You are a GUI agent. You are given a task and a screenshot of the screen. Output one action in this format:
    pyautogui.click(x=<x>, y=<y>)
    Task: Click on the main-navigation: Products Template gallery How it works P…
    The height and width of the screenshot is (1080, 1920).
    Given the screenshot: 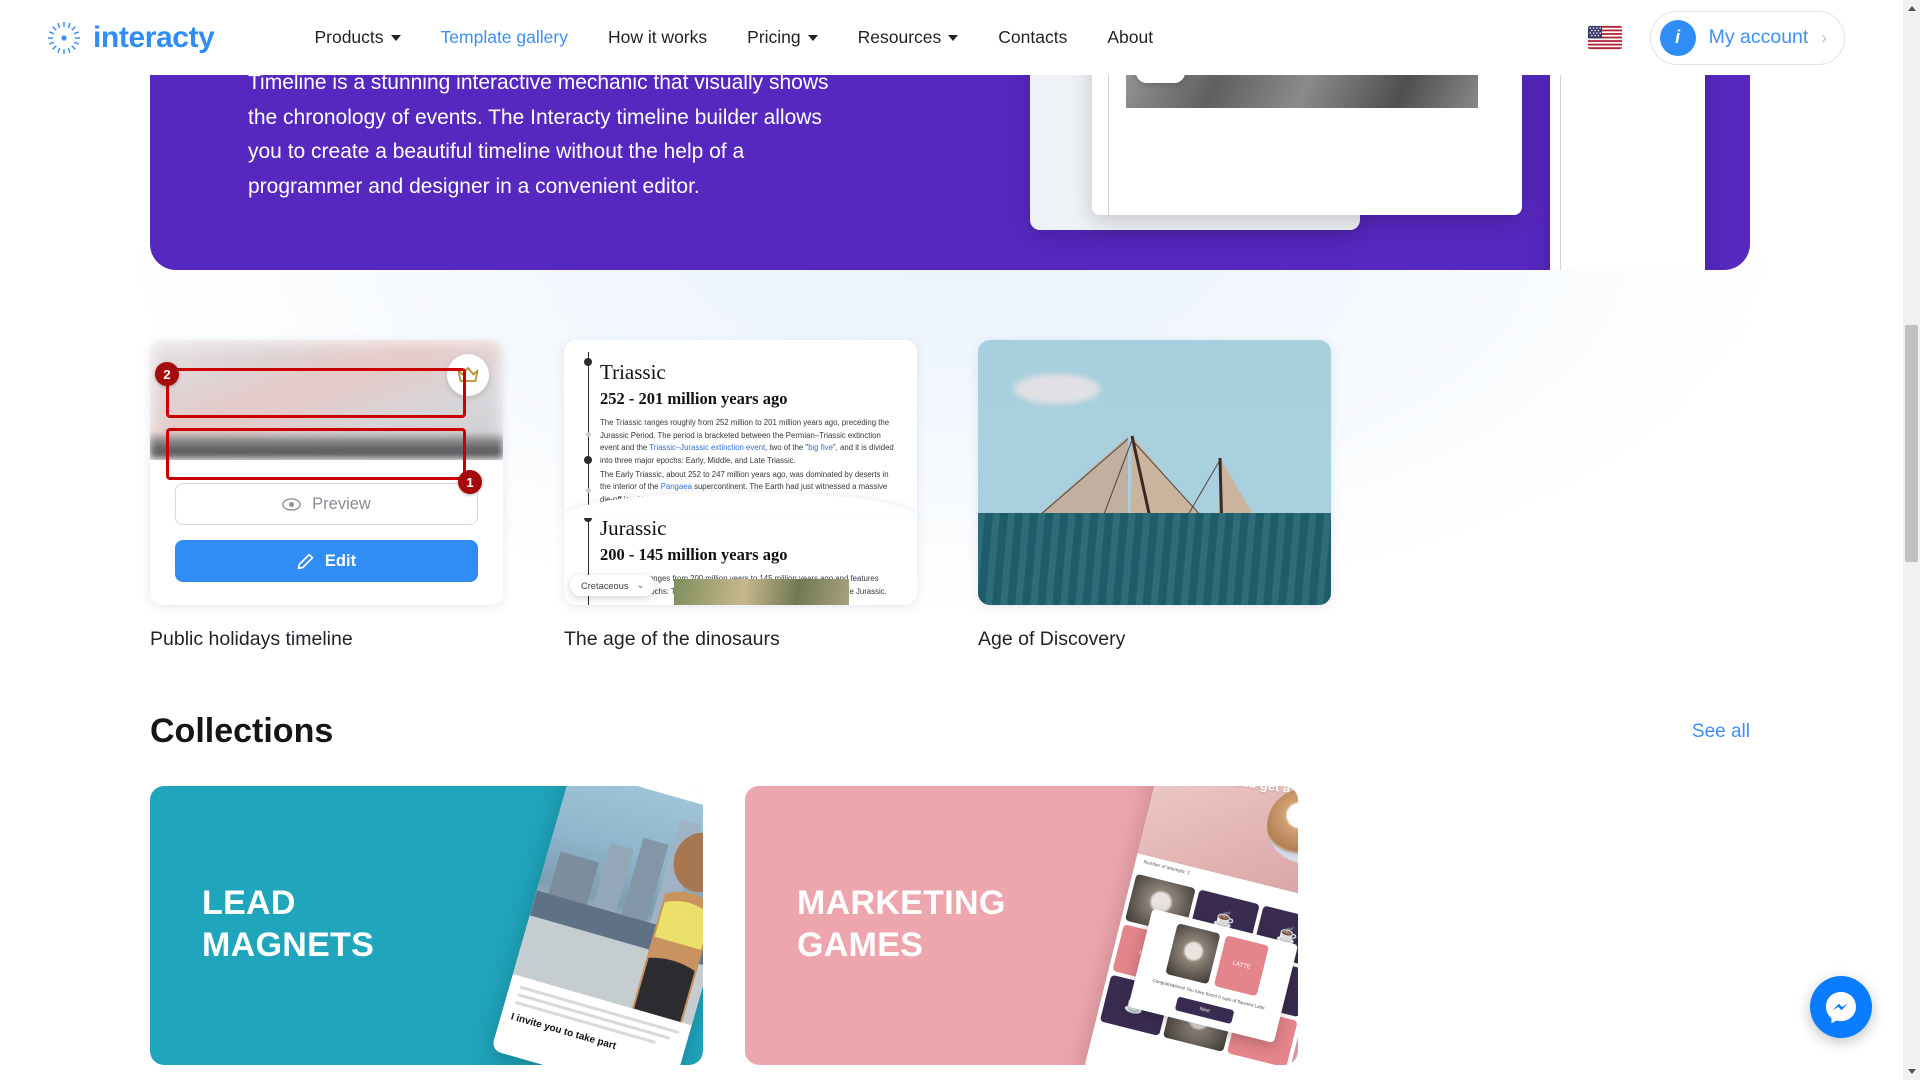 What is the action you would take?
    pyautogui.click(x=733, y=37)
    